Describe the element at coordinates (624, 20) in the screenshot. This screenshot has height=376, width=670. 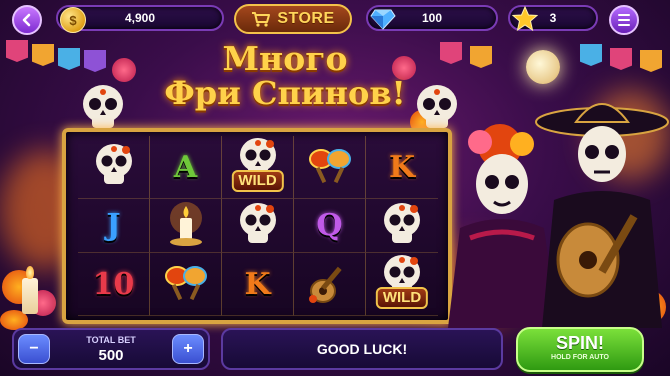
I see `menu-button` at that location.